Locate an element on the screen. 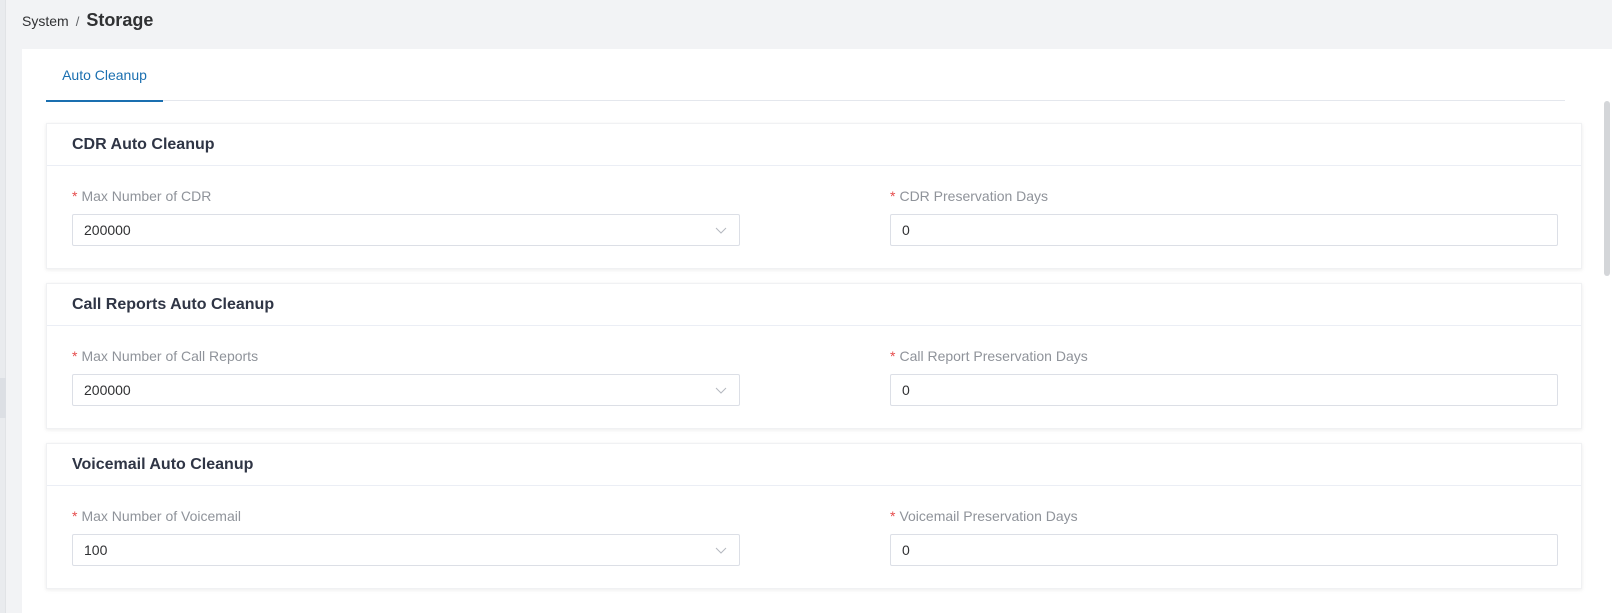 The height and width of the screenshot is (613, 1612). tab-bar: Auto Cleanup is located at coordinates (805, 75).